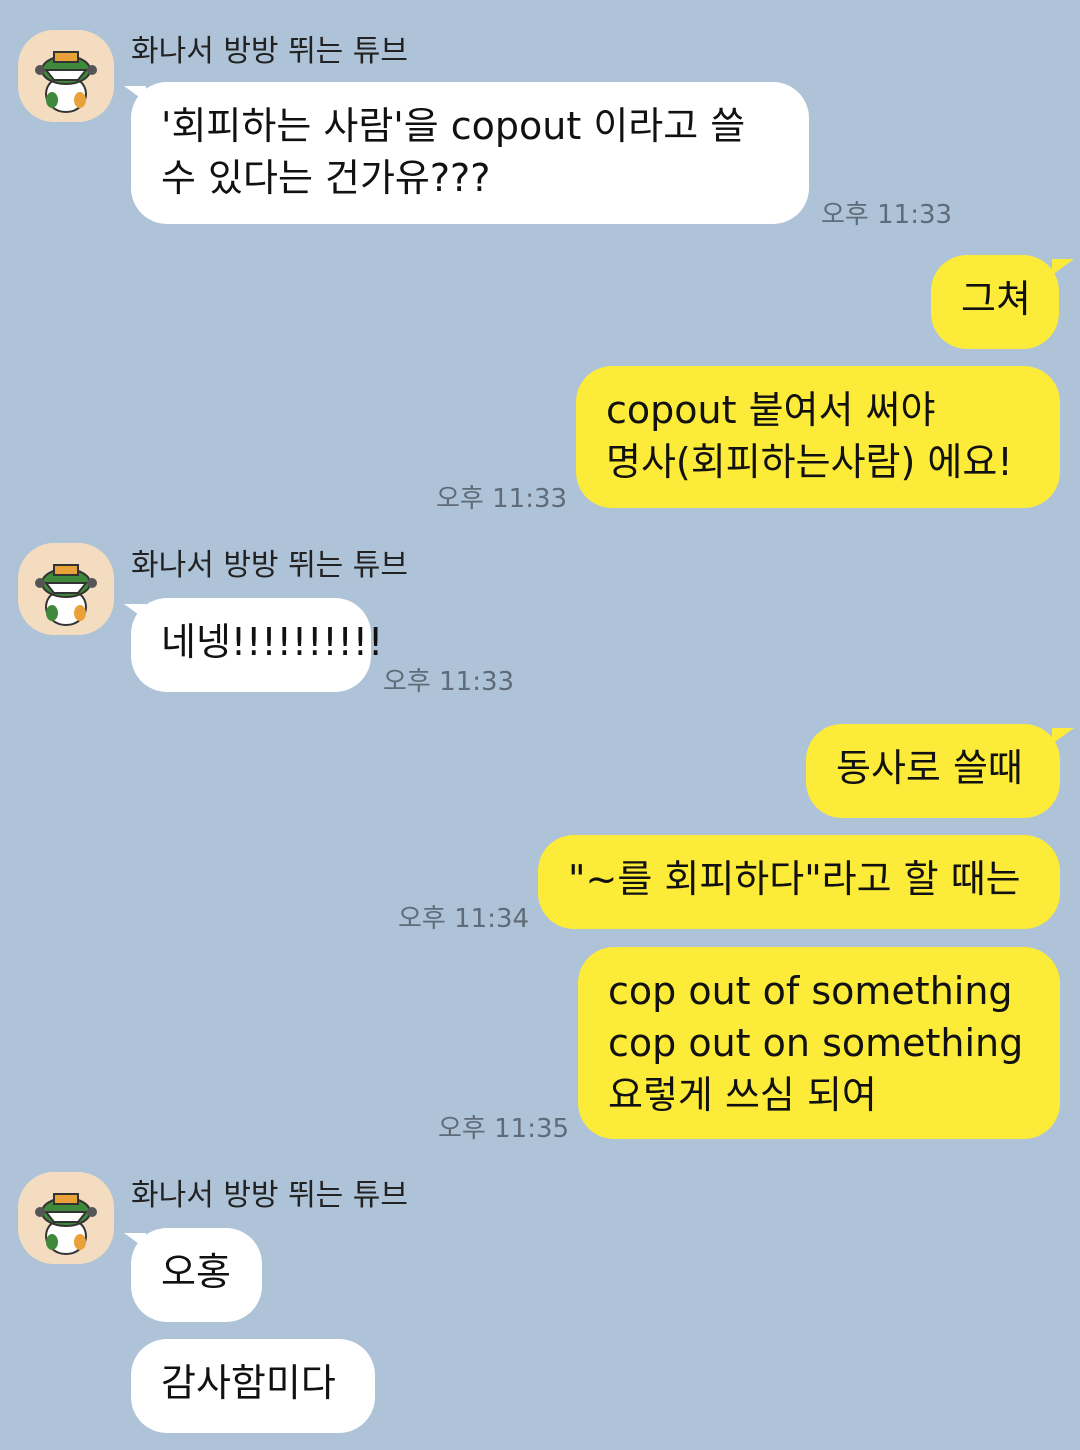  What do you see at coordinates (818, 437) in the screenshot?
I see `message-bubble: copout 붙여서 써야 명사(회피하는사람) 에요!` at bounding box center [818, 437].